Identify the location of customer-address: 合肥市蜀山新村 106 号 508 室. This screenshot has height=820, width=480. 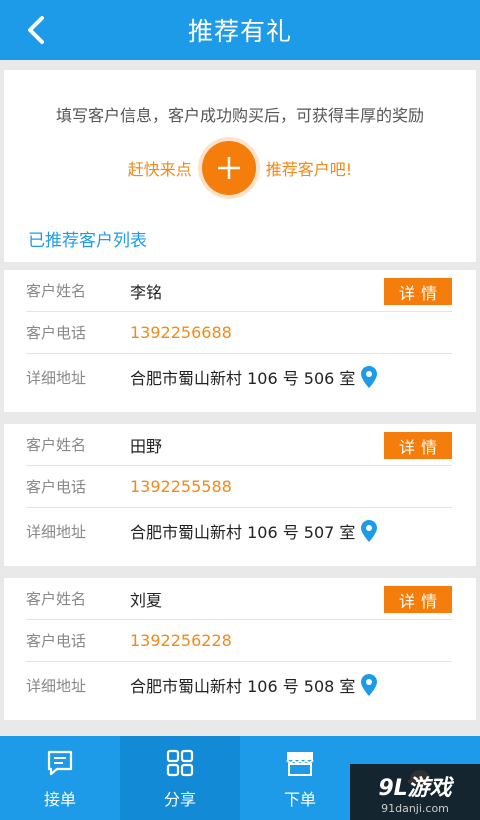
(243, 686).